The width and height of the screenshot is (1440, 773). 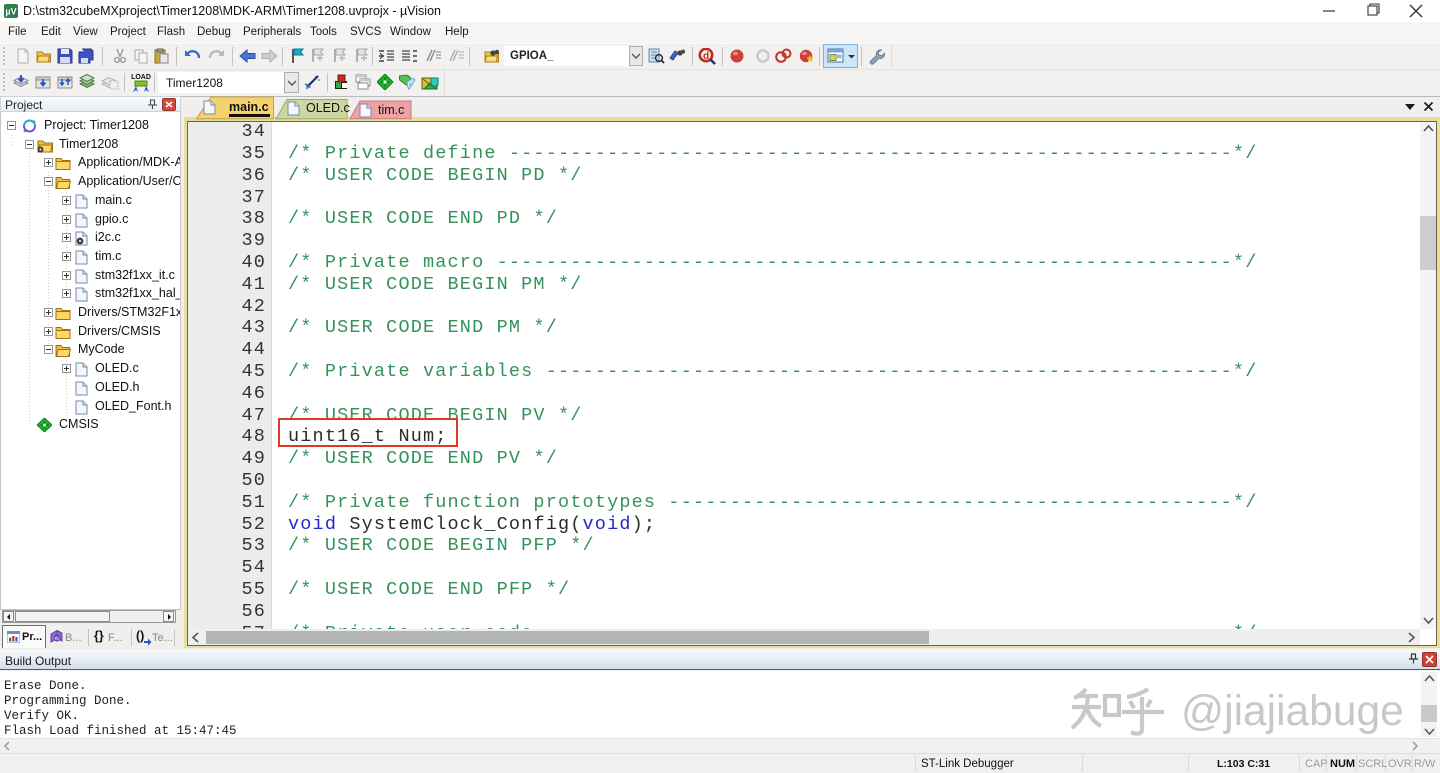 I want to click on svg-text: LOAD, so click(x=141, y=77).